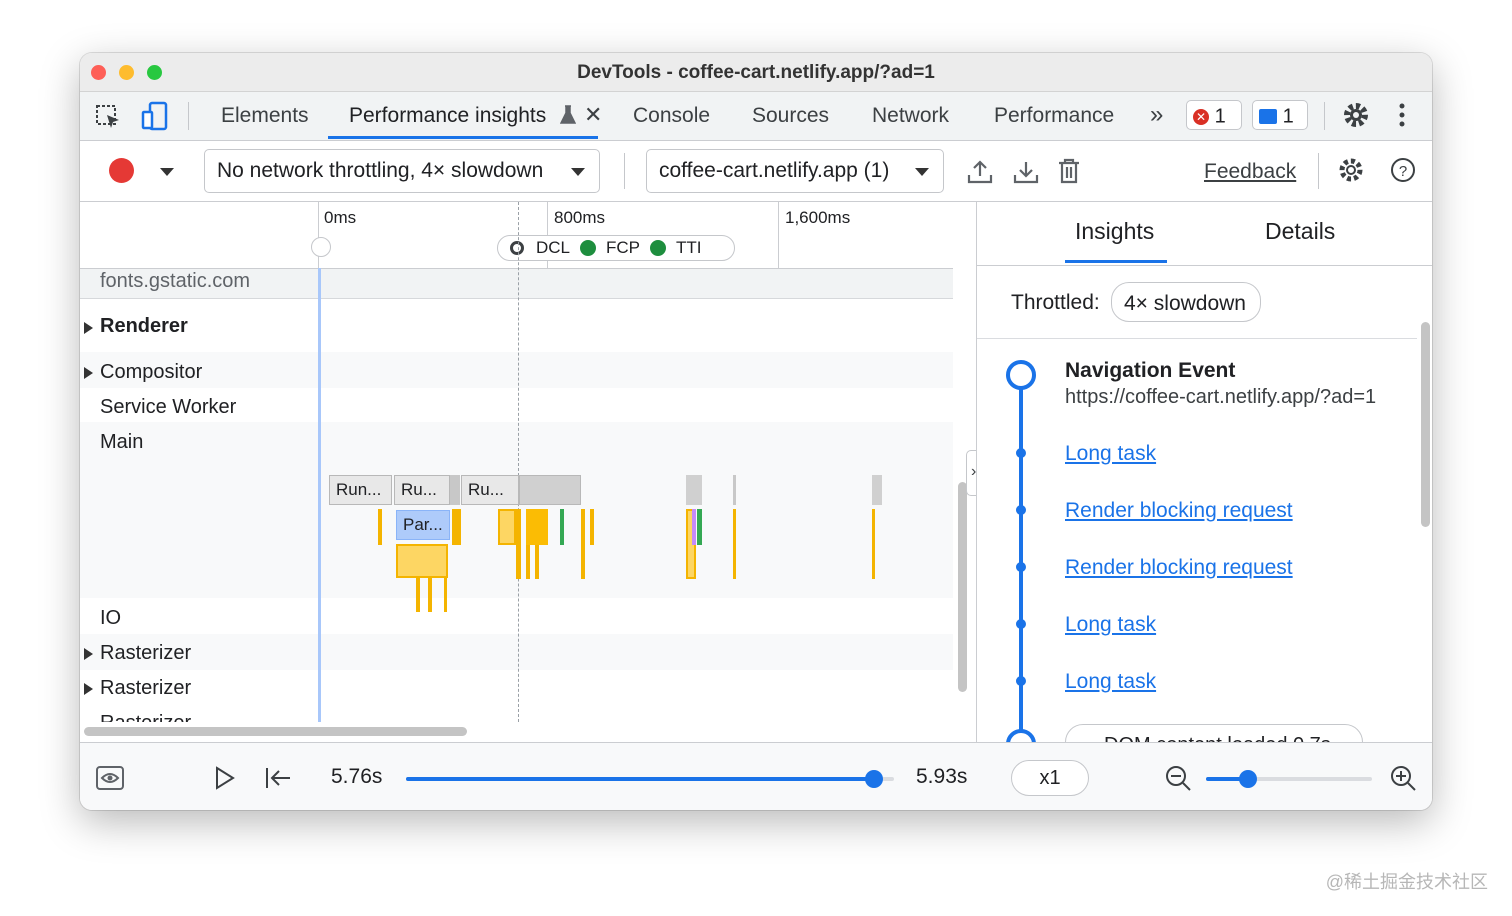  I want to click on track-rasterizer-3: Rasterizer, so click(145, 717).